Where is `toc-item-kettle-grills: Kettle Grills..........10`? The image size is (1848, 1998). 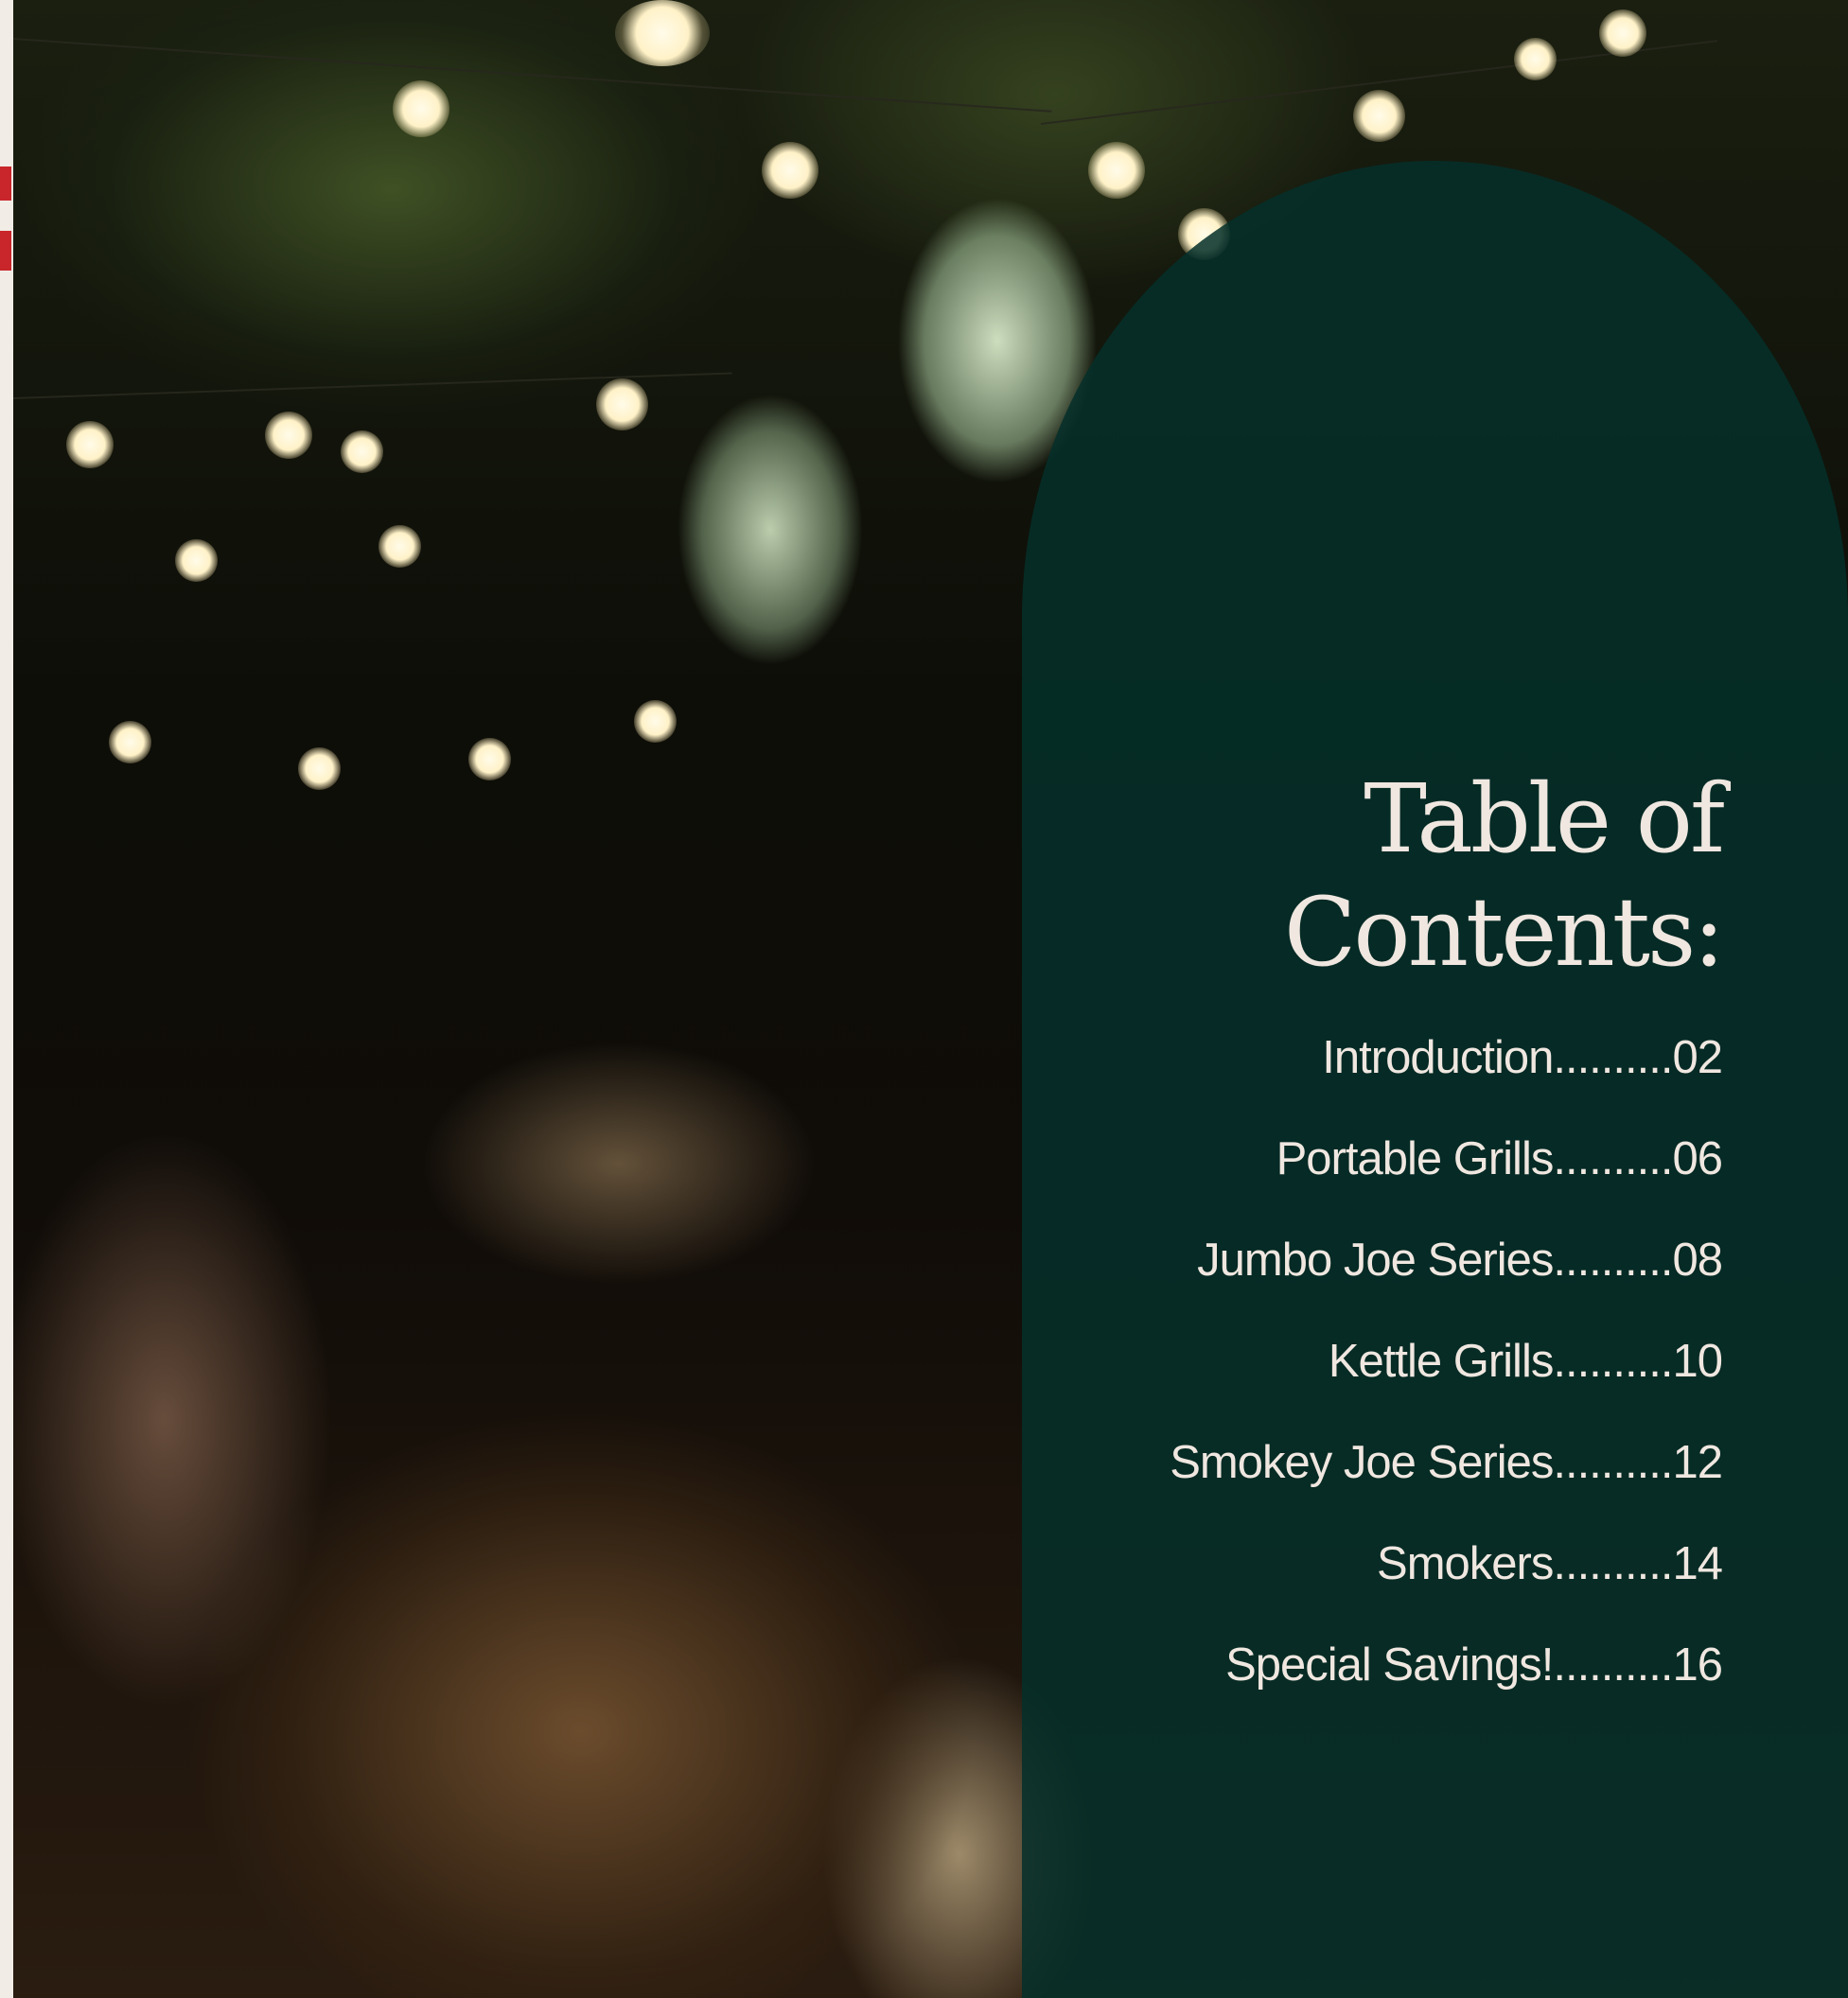
toc-item-kettle-grills: Kettle Grills..........10 is located at coordinates (1446, 1376).